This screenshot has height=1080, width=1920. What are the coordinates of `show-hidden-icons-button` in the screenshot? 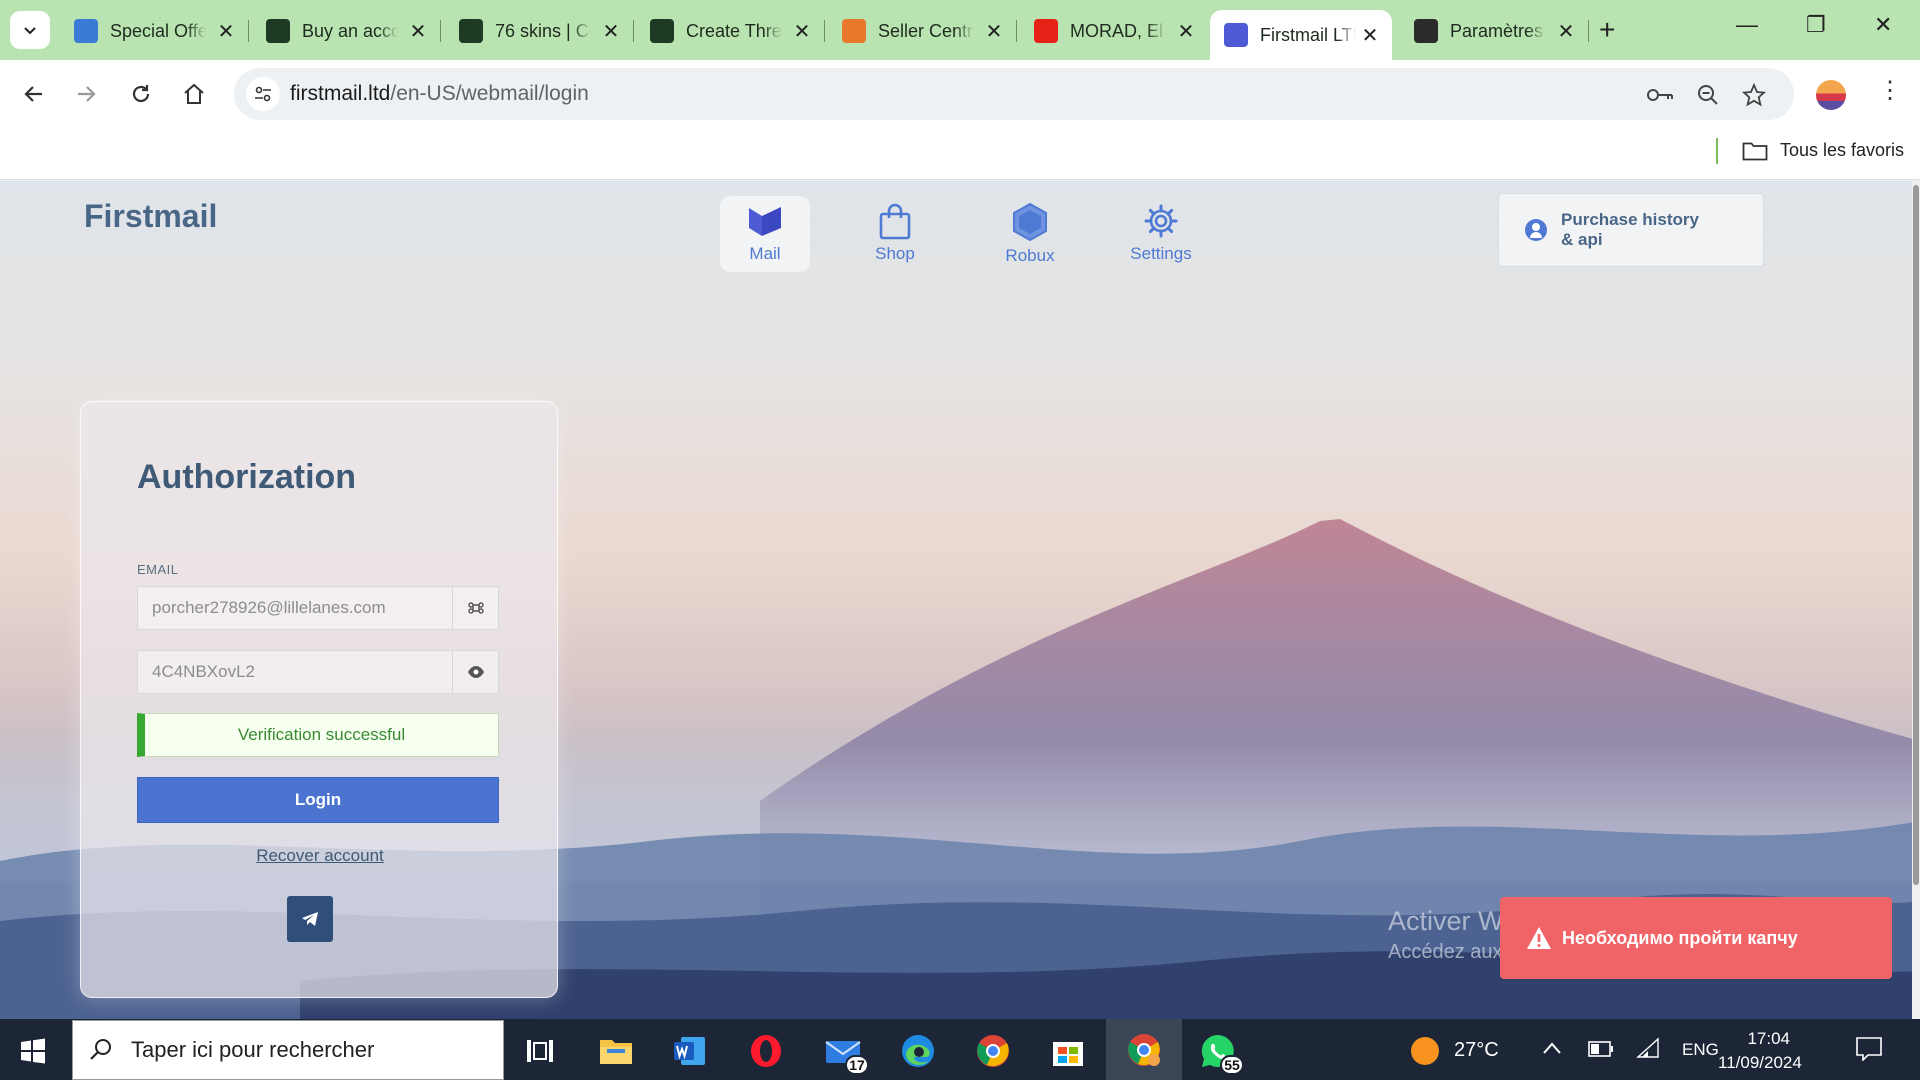 It's located at (1552, 1050).